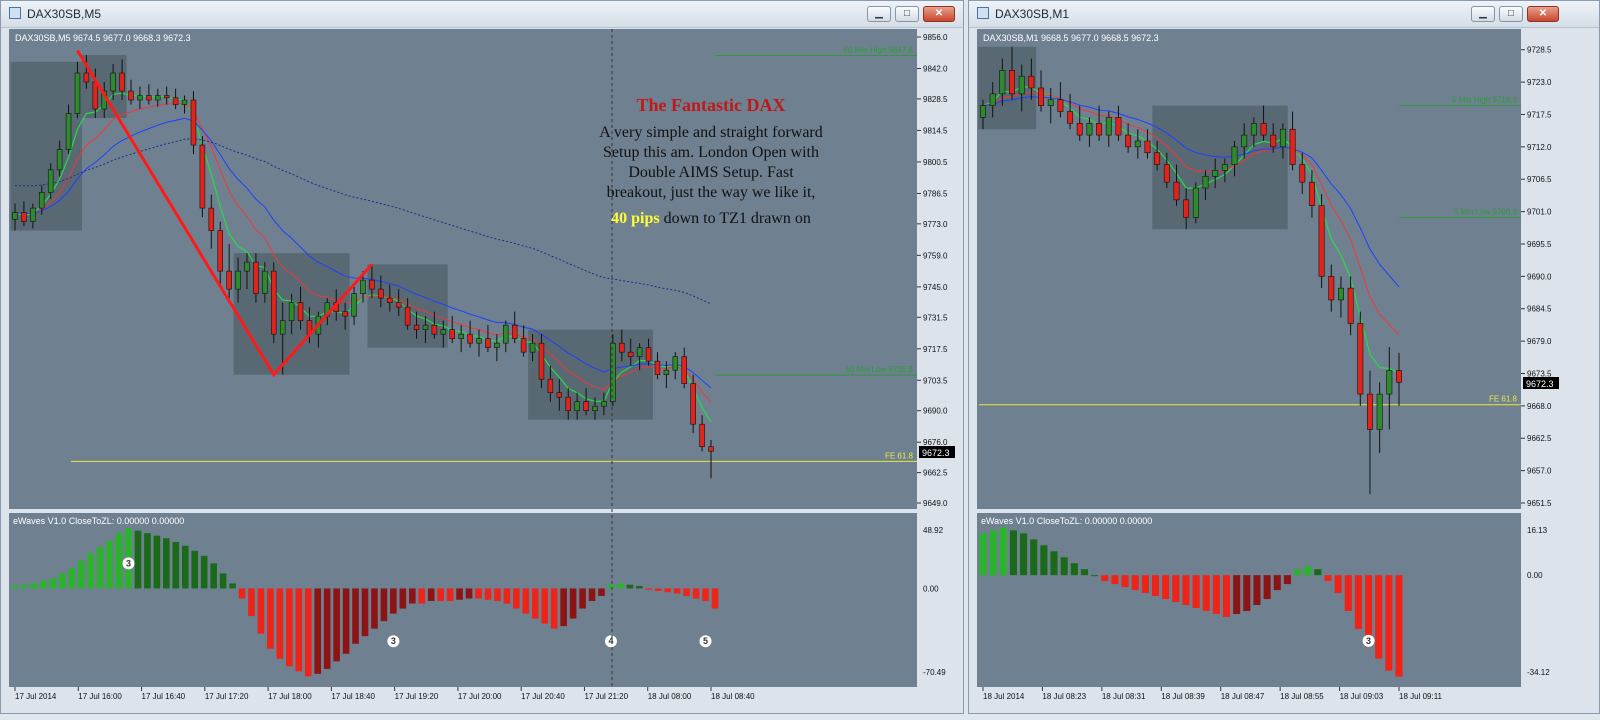 The height and width of the screenshot is (720, 1600). What do you see at coordinates (735, 218) in the screenshot?
I see `annotation-tail: down to TZ1 drawn on` at bounding box center [735, 218].